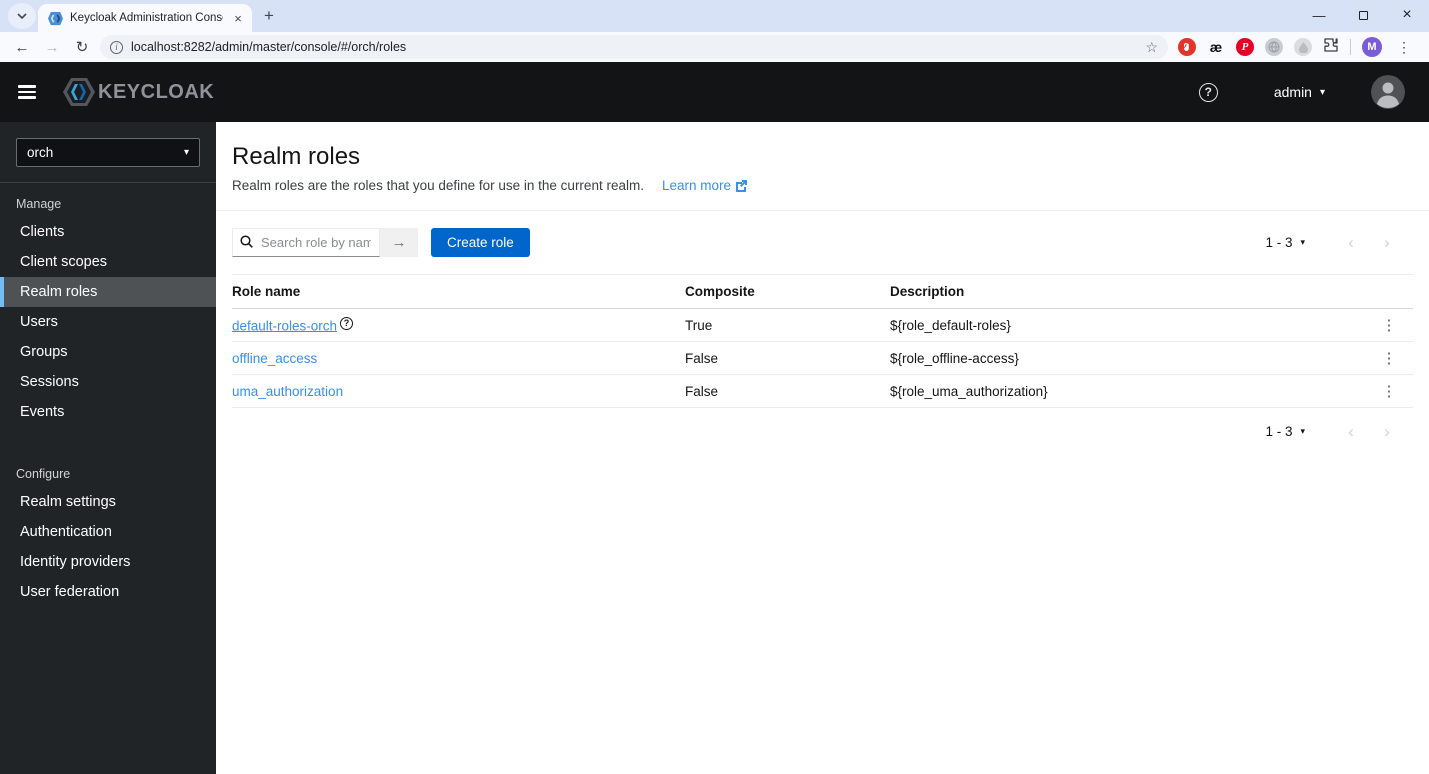 The image size is (1429, 774). What do you see at coordinates (1407, 15) in the screenshot?
I see `window-close-button: ×` at bounding box center [1407, 15].